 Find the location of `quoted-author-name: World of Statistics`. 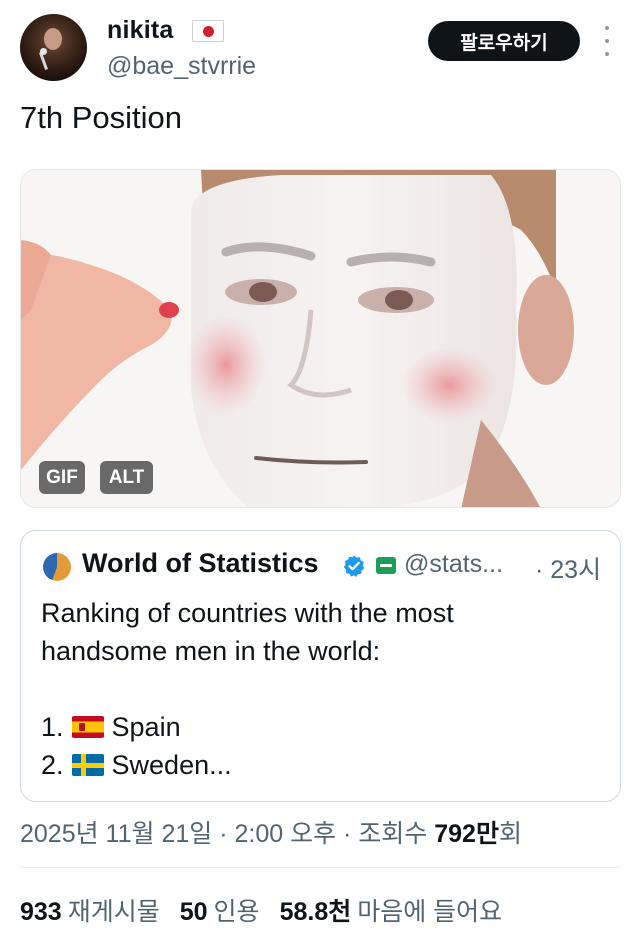

quoted-author-name: World of Statistics is located at coordinates (200, 563).